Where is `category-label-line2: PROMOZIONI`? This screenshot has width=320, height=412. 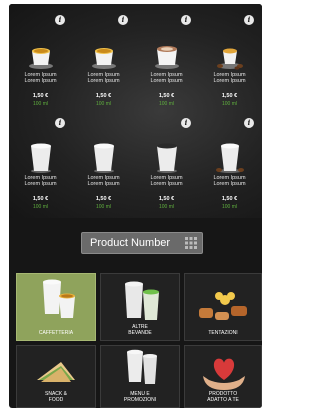 category-label-line2: PROMOZIONI is located at coordinates (140, 400).